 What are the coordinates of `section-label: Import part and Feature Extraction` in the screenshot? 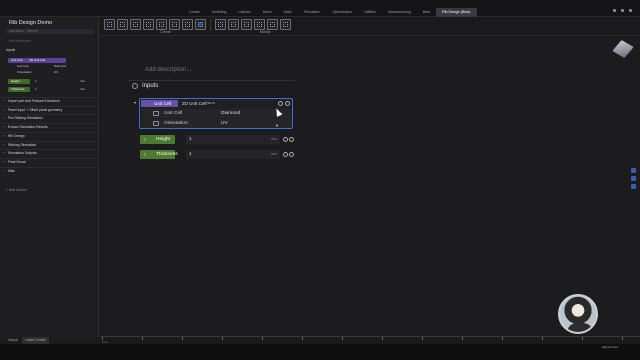 It's located at (34, 101).